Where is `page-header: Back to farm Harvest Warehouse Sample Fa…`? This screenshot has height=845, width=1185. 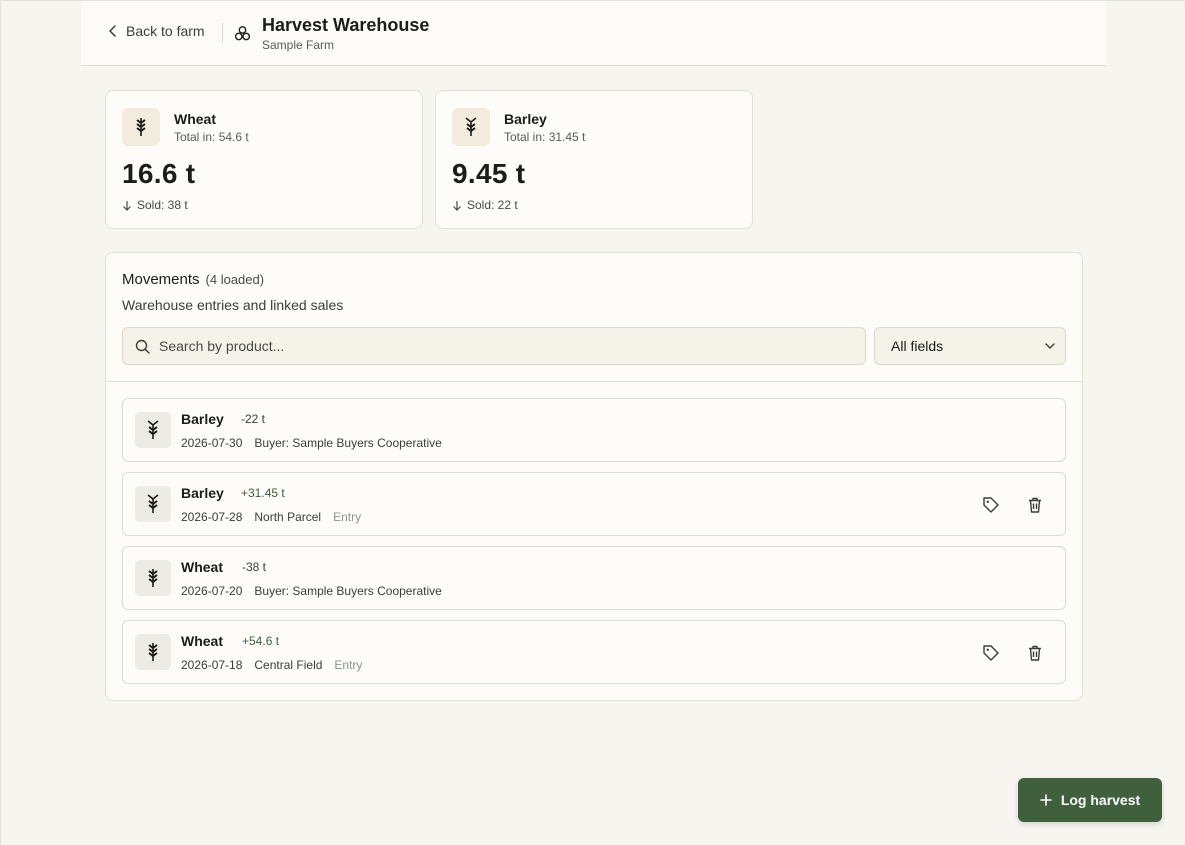 page-header: Back to farm Harvest Warehouse Sample Fa… is located at coordinates (593, 33).